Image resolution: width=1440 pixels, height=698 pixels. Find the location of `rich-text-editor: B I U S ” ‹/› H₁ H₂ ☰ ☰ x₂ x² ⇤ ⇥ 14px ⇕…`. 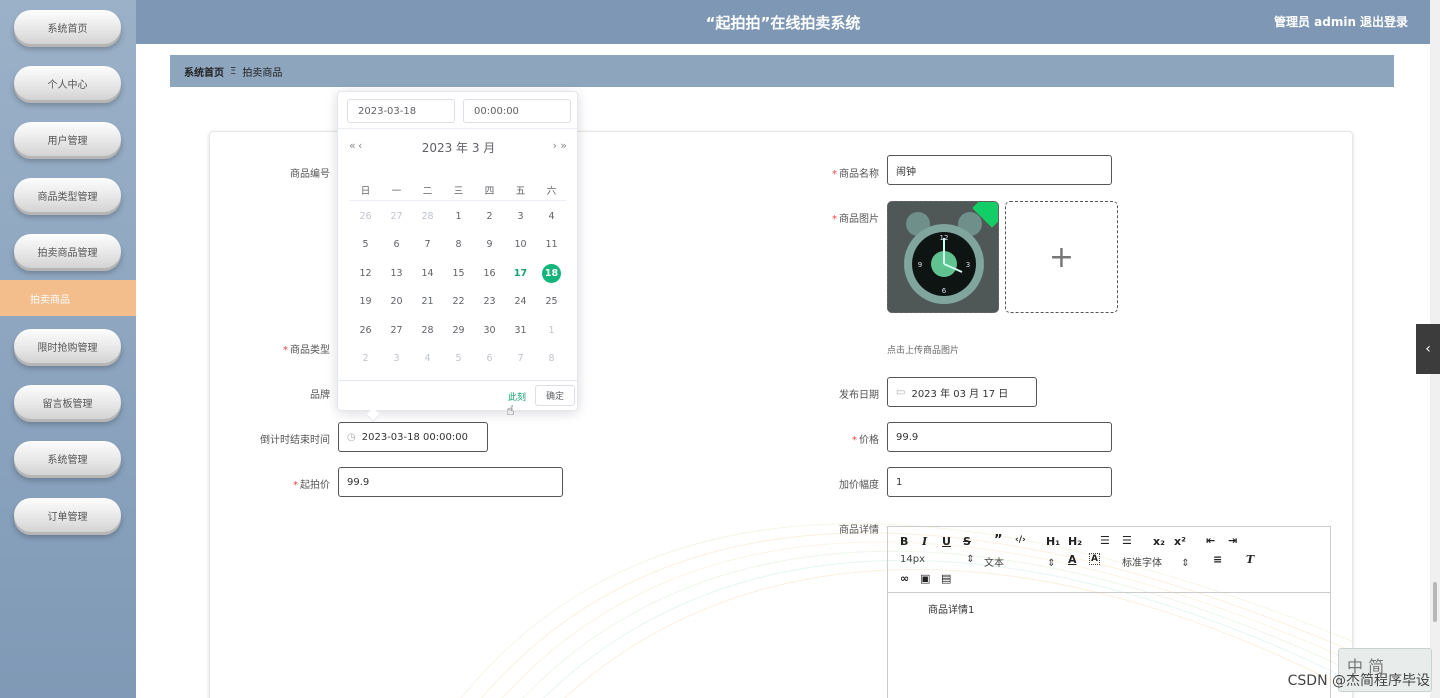

rich-text-editor: B I U S ” ‹/› H₁ H₂ ☰ ☰ x₂ x² ⇤ ⇥ 14px ⇕… is located at coordinates (1109, 612).